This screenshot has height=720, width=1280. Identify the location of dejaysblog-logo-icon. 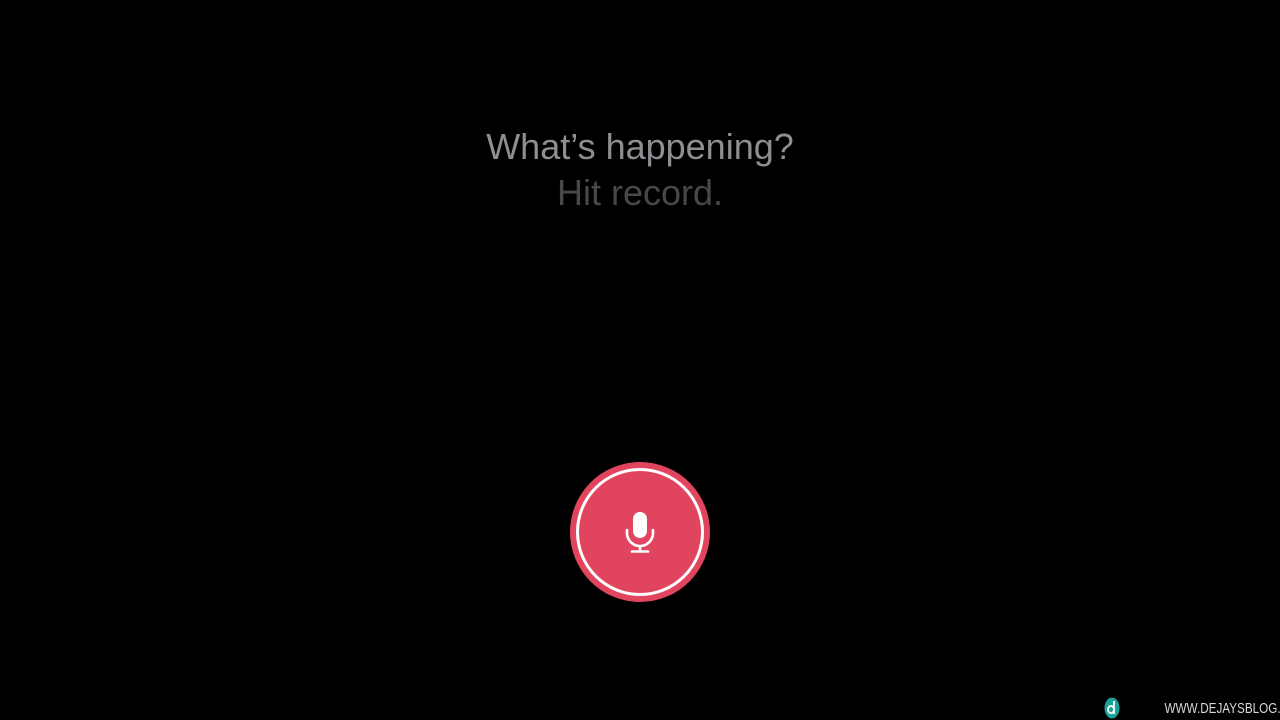
(1112, 708).